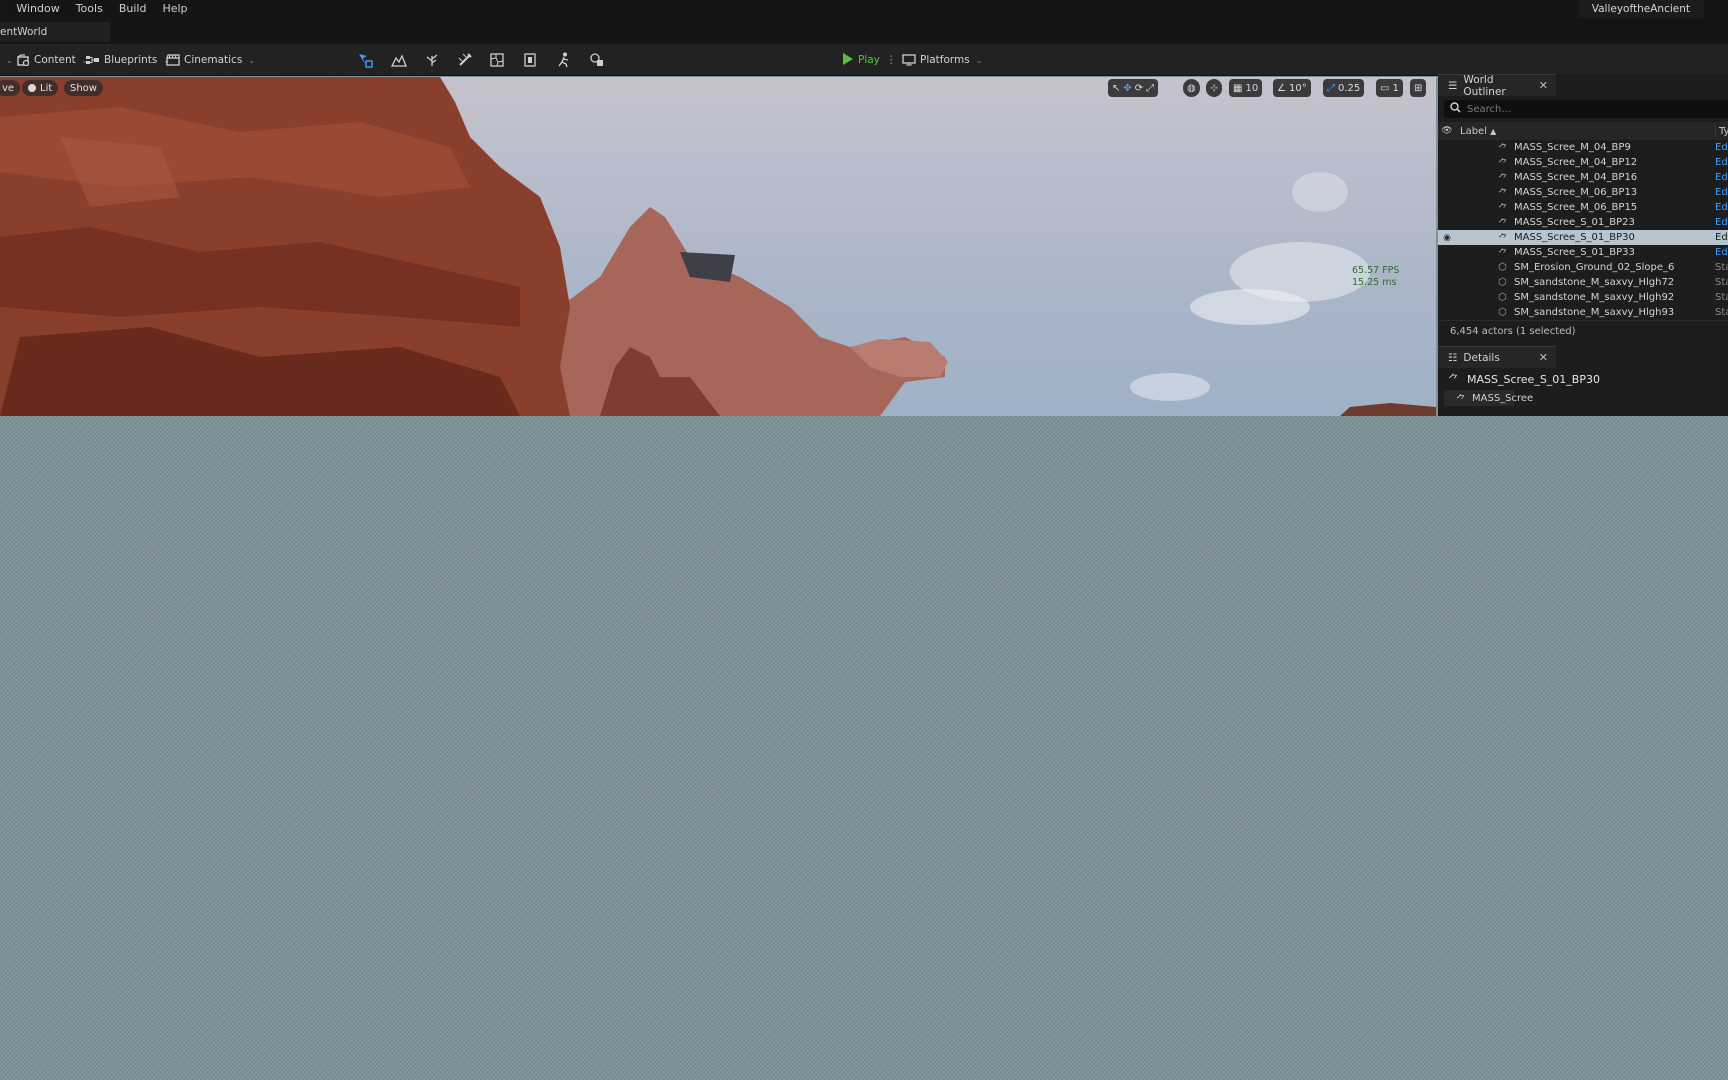 The width and height of the screenshot is (1728, 1080). I want to click on menu-item-build: Build, so click(133, 9).